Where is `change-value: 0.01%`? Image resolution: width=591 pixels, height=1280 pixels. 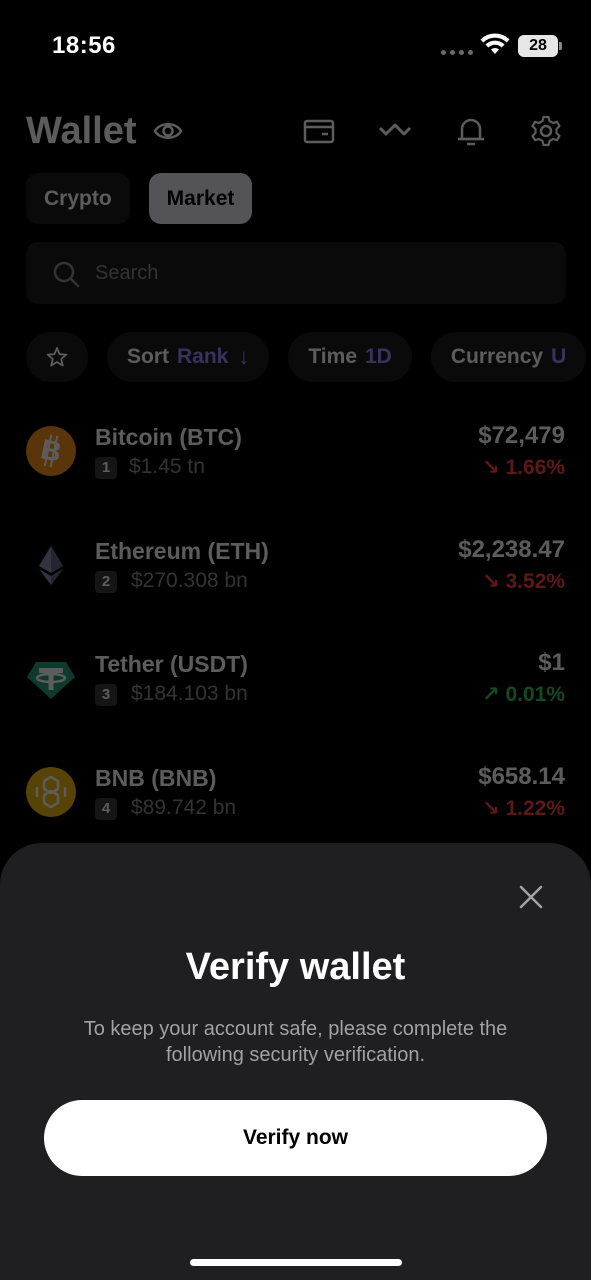 change-value: 0.01% is located at coordinates (535, 694).